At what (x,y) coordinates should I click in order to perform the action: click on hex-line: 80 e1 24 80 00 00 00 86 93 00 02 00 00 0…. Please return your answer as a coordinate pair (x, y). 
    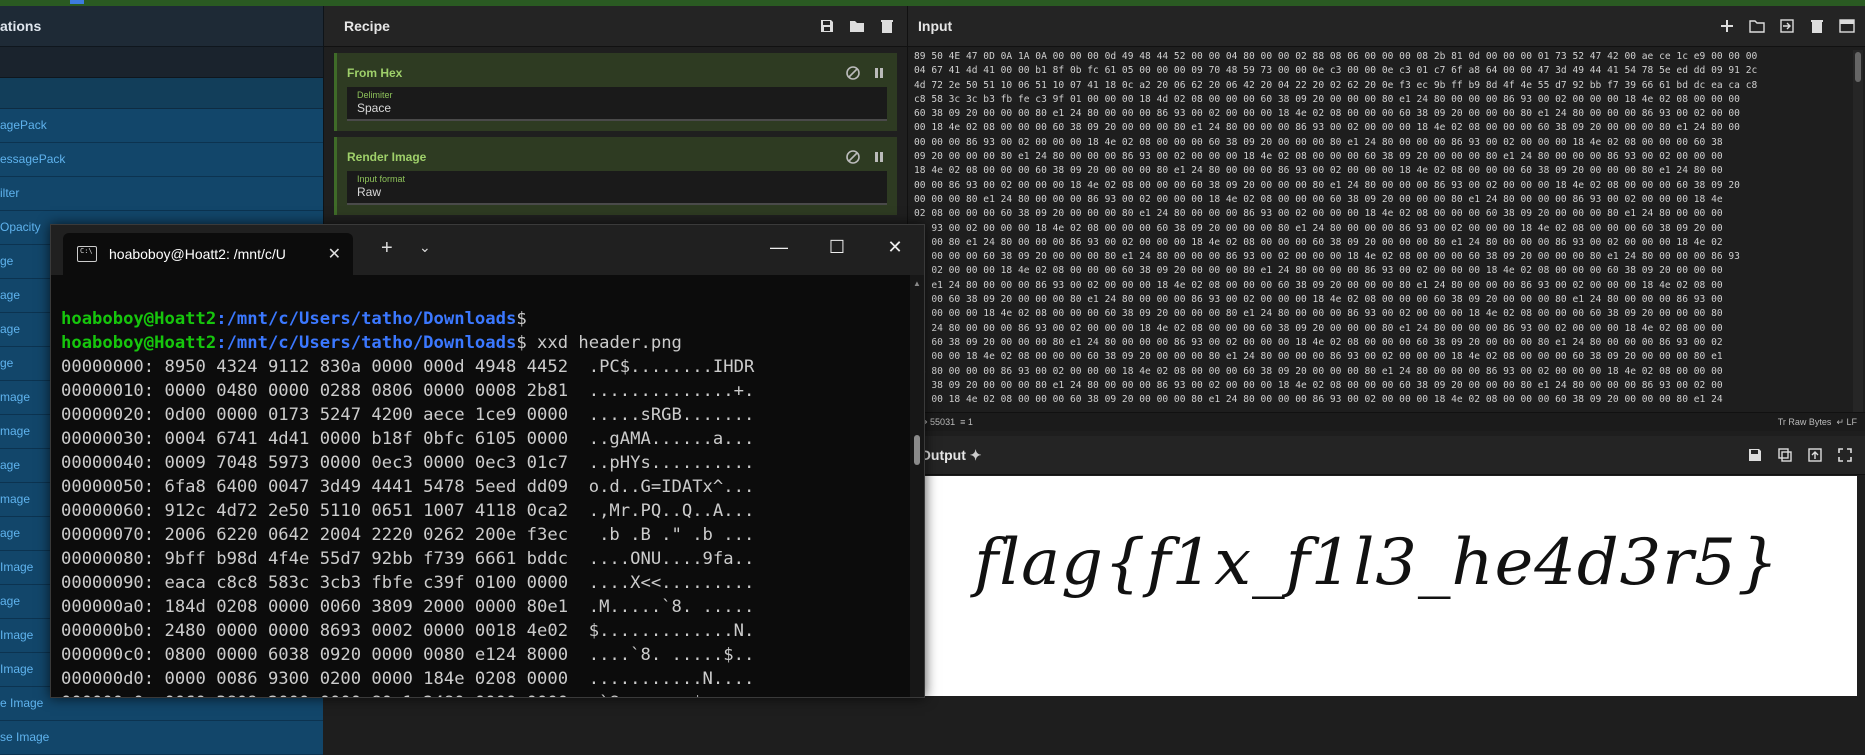
    Looking at the image, I should click on (1318, 285).